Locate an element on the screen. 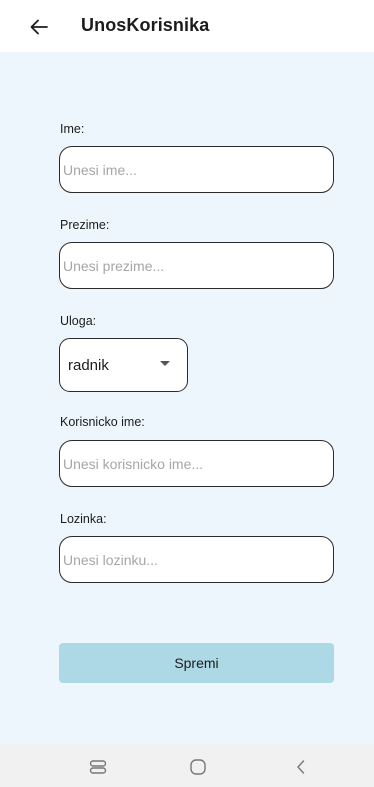 Image resolution: width=374 pixels, height=787 pixels. app-bar: UnosKorisnika is located at coordinates (187, 26).